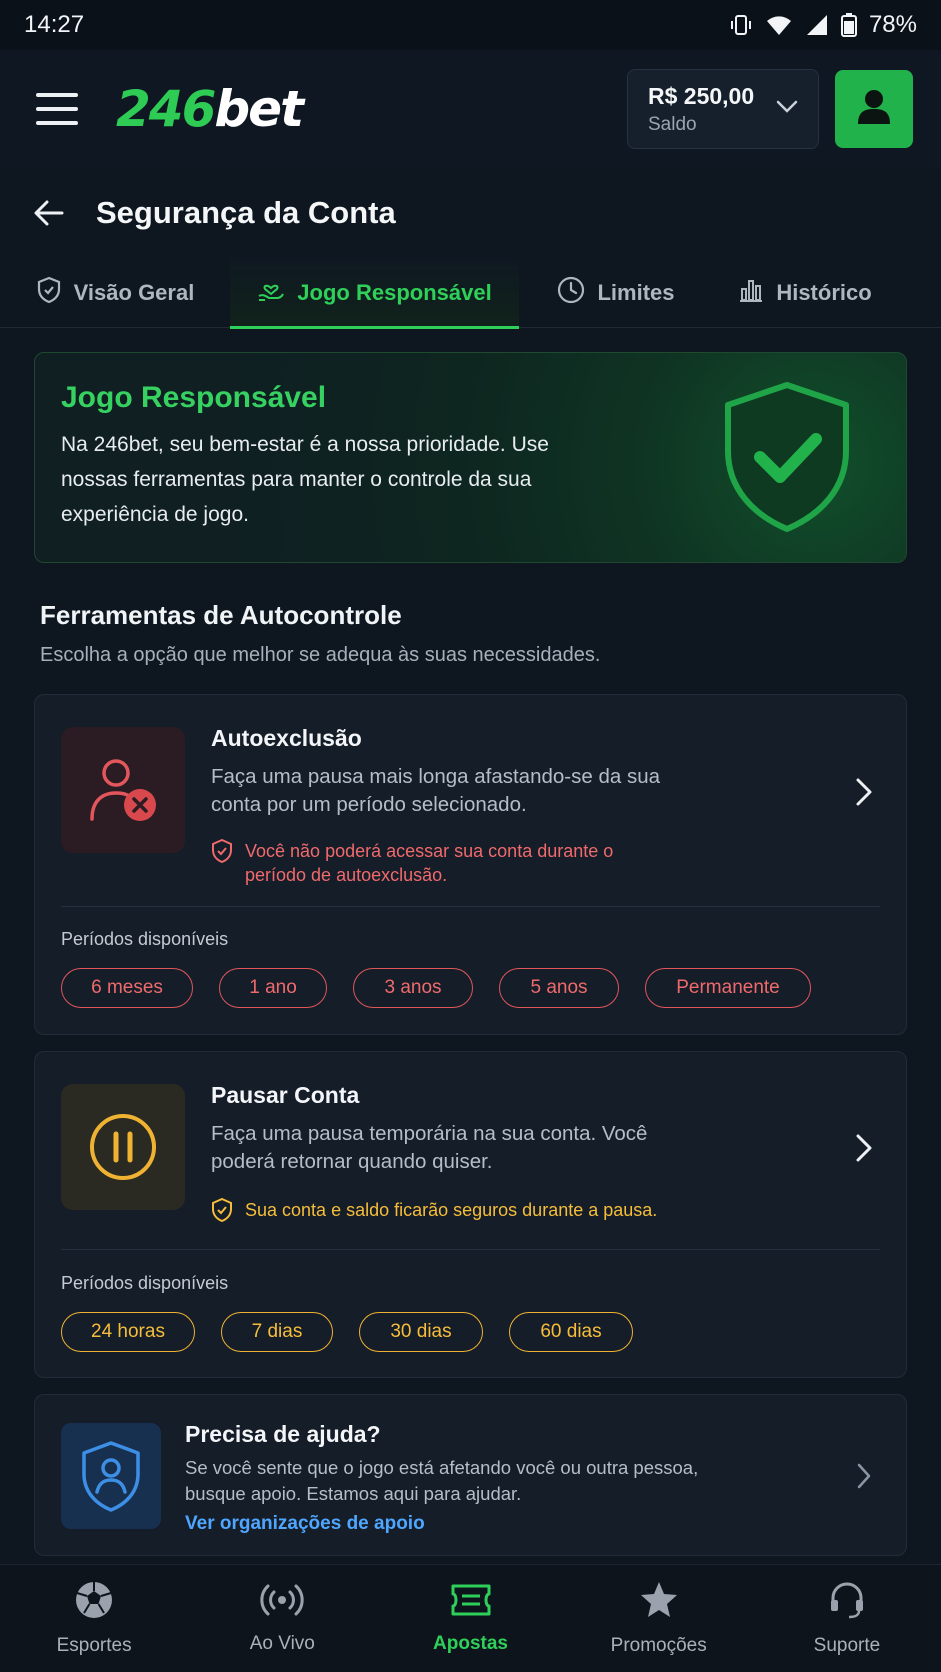 This screenshot has width=941, height=1672. What do you see at coordinates (271, 293) in the screenshot?
I see `hand-heart-icon` at bounding box center [271, 293].